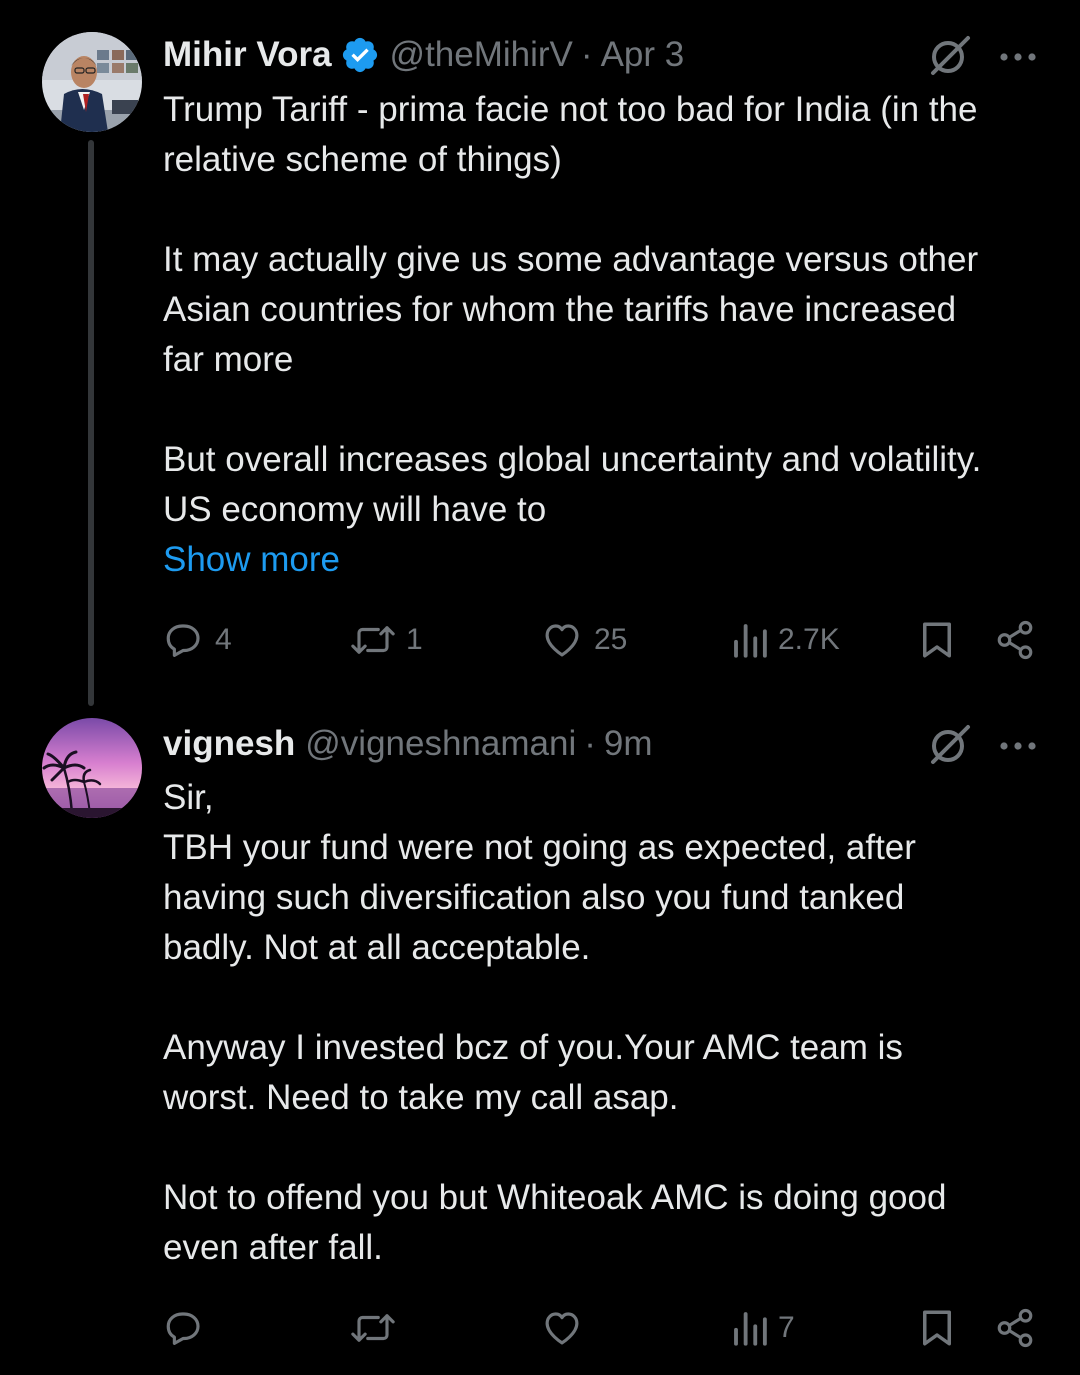 This screenshot has width=1080, height=1375. What do you see at coordinates (273, 1247) in the screenshot?
I see `tweet-text-line: even after fall.` at bounding box center [273, 1247].